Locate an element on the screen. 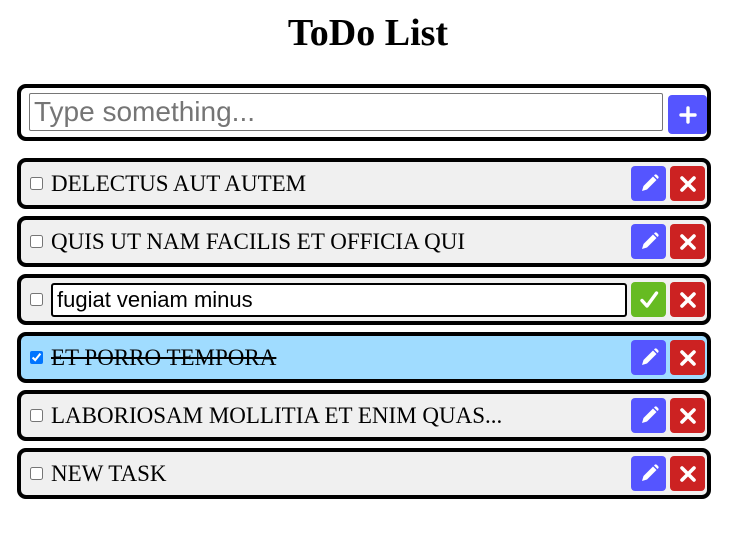 The image size is (746, 536). new-task-bar is located at coordinates (364, 112).